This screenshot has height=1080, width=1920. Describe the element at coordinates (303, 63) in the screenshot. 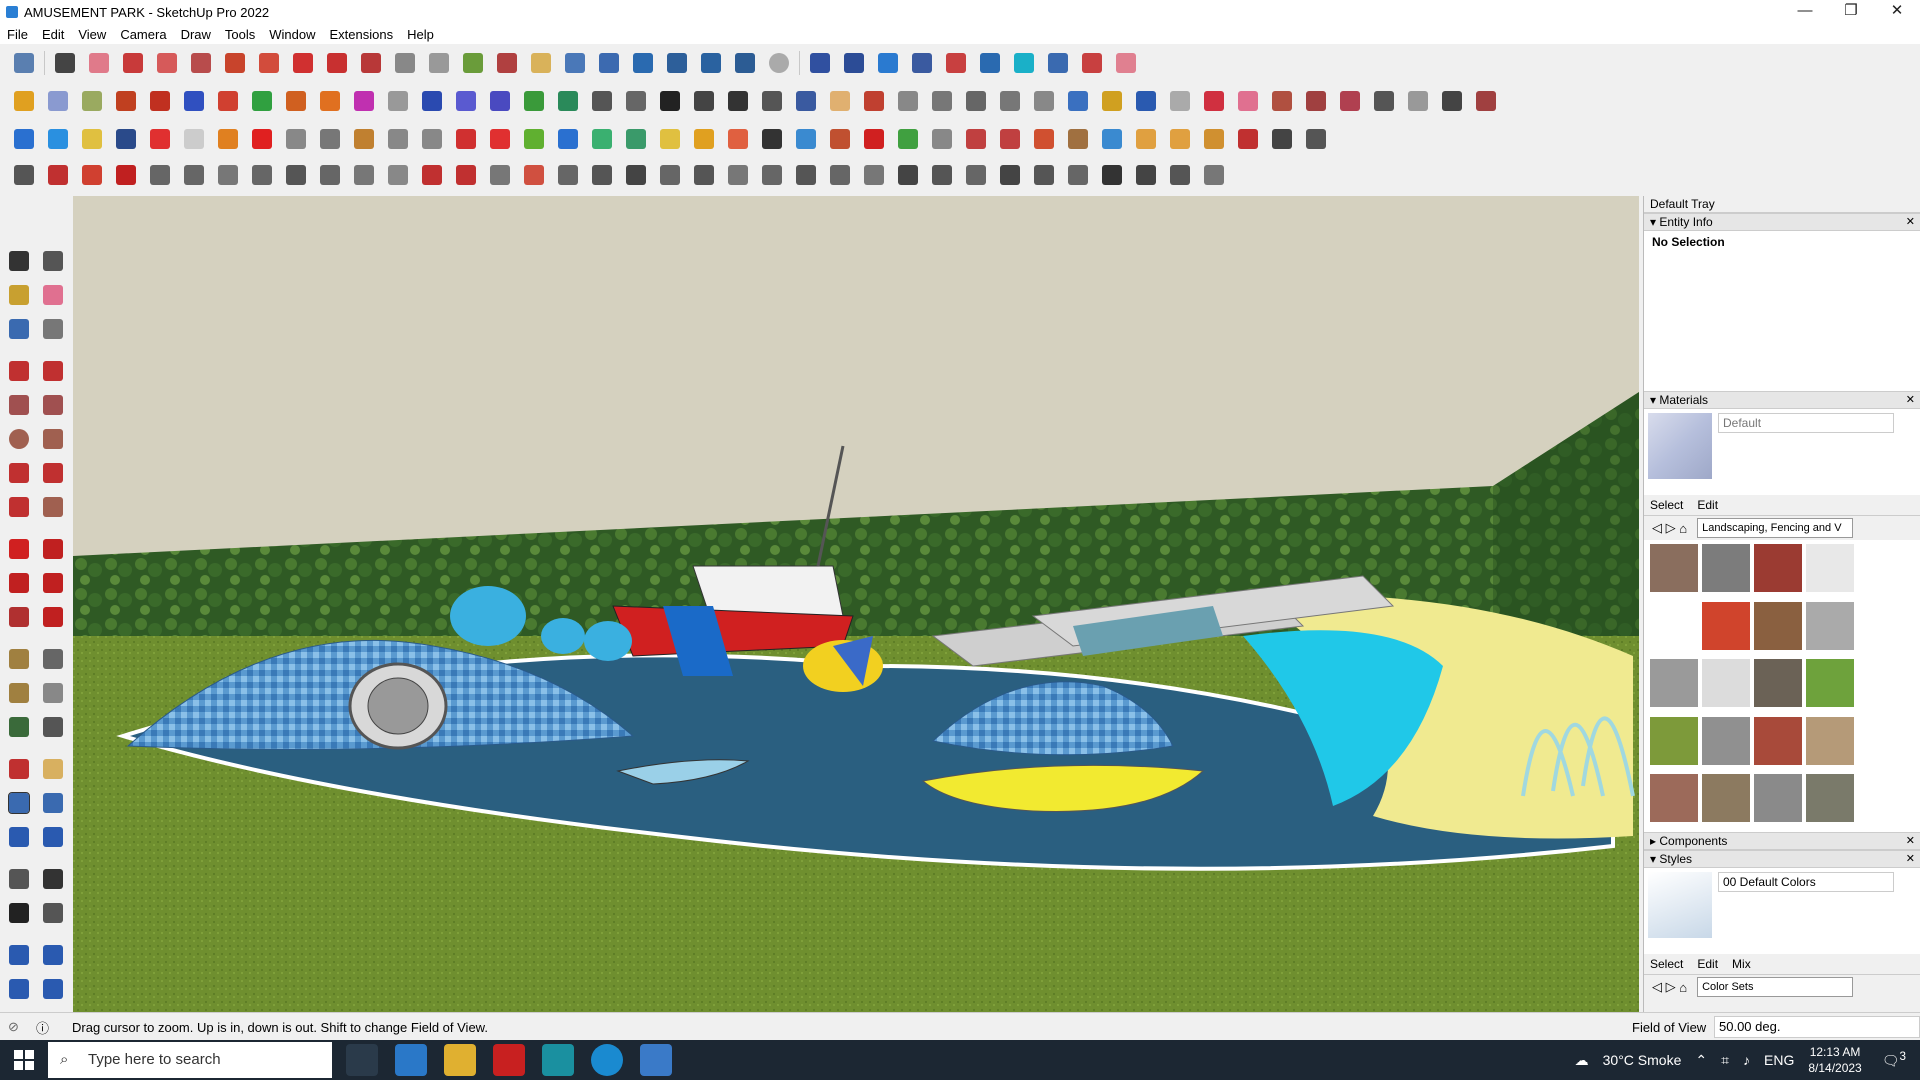

I see `move-icon` at that location.